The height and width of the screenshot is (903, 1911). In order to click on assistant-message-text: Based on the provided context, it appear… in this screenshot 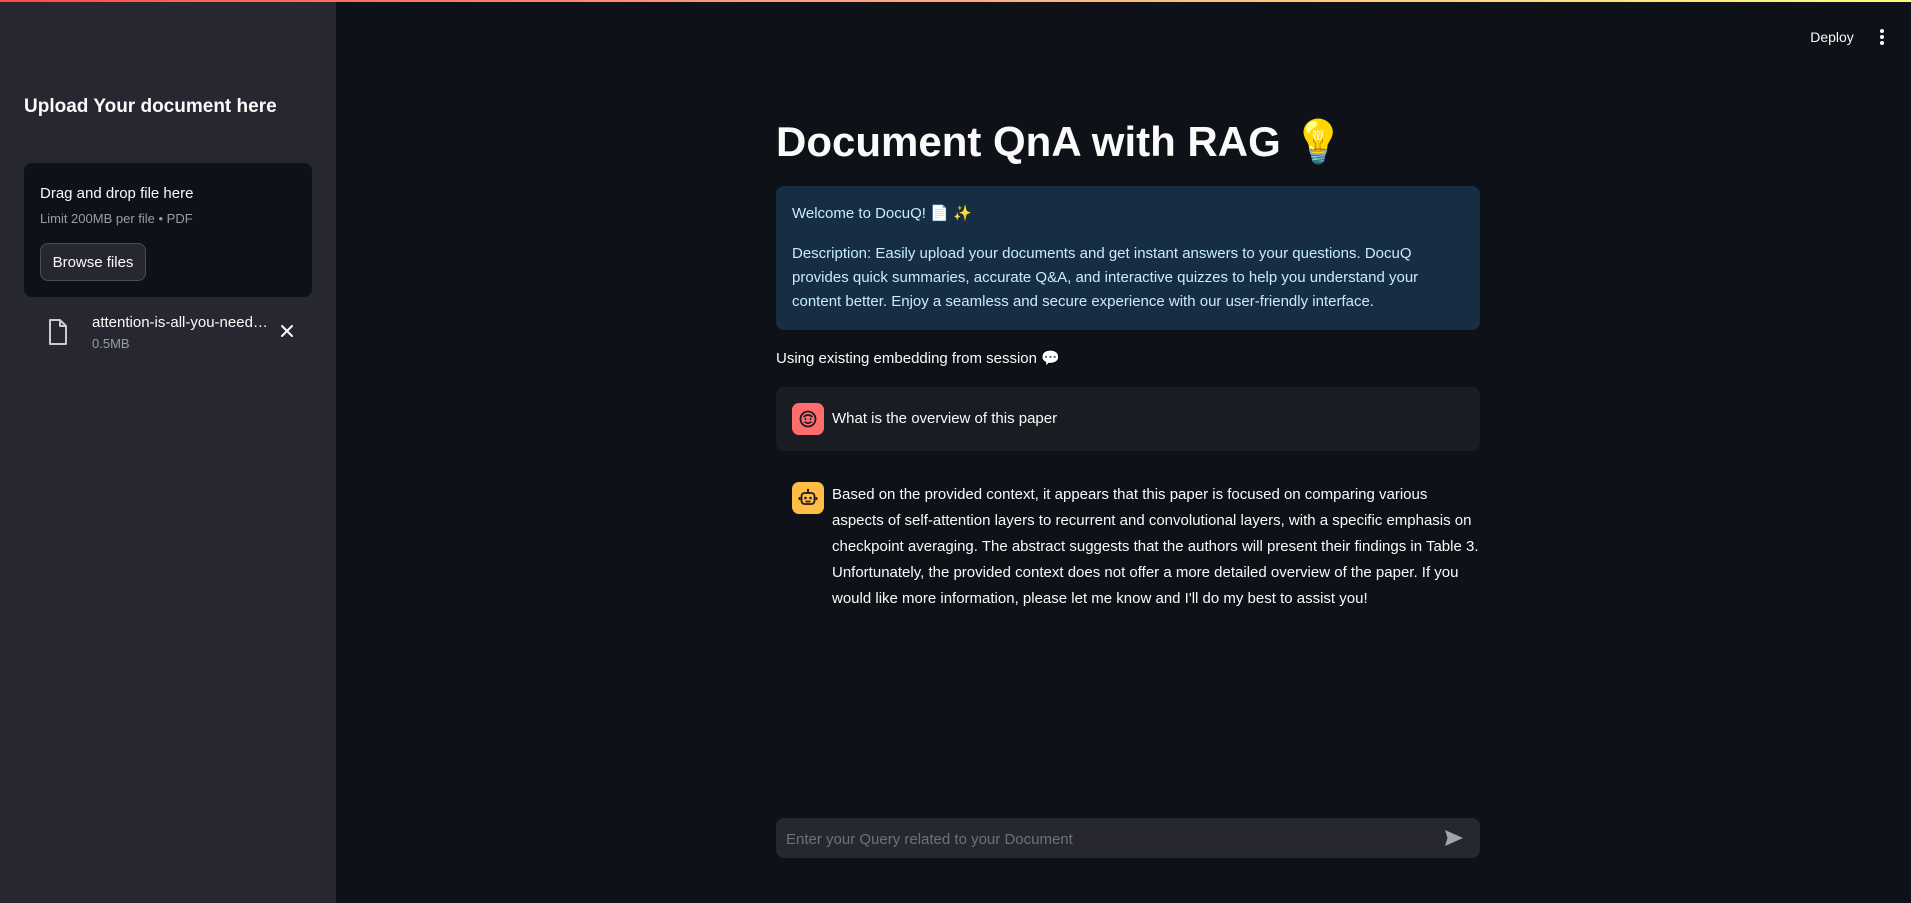, I will do `click(1155, 546)`.